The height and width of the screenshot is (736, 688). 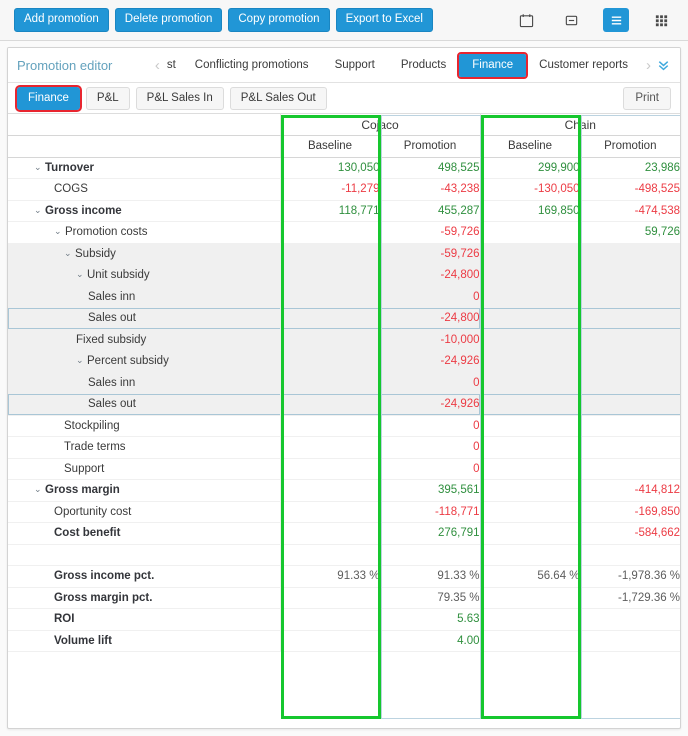 I want to click on subtab-finance: Finance, so click(x=48, y=98).